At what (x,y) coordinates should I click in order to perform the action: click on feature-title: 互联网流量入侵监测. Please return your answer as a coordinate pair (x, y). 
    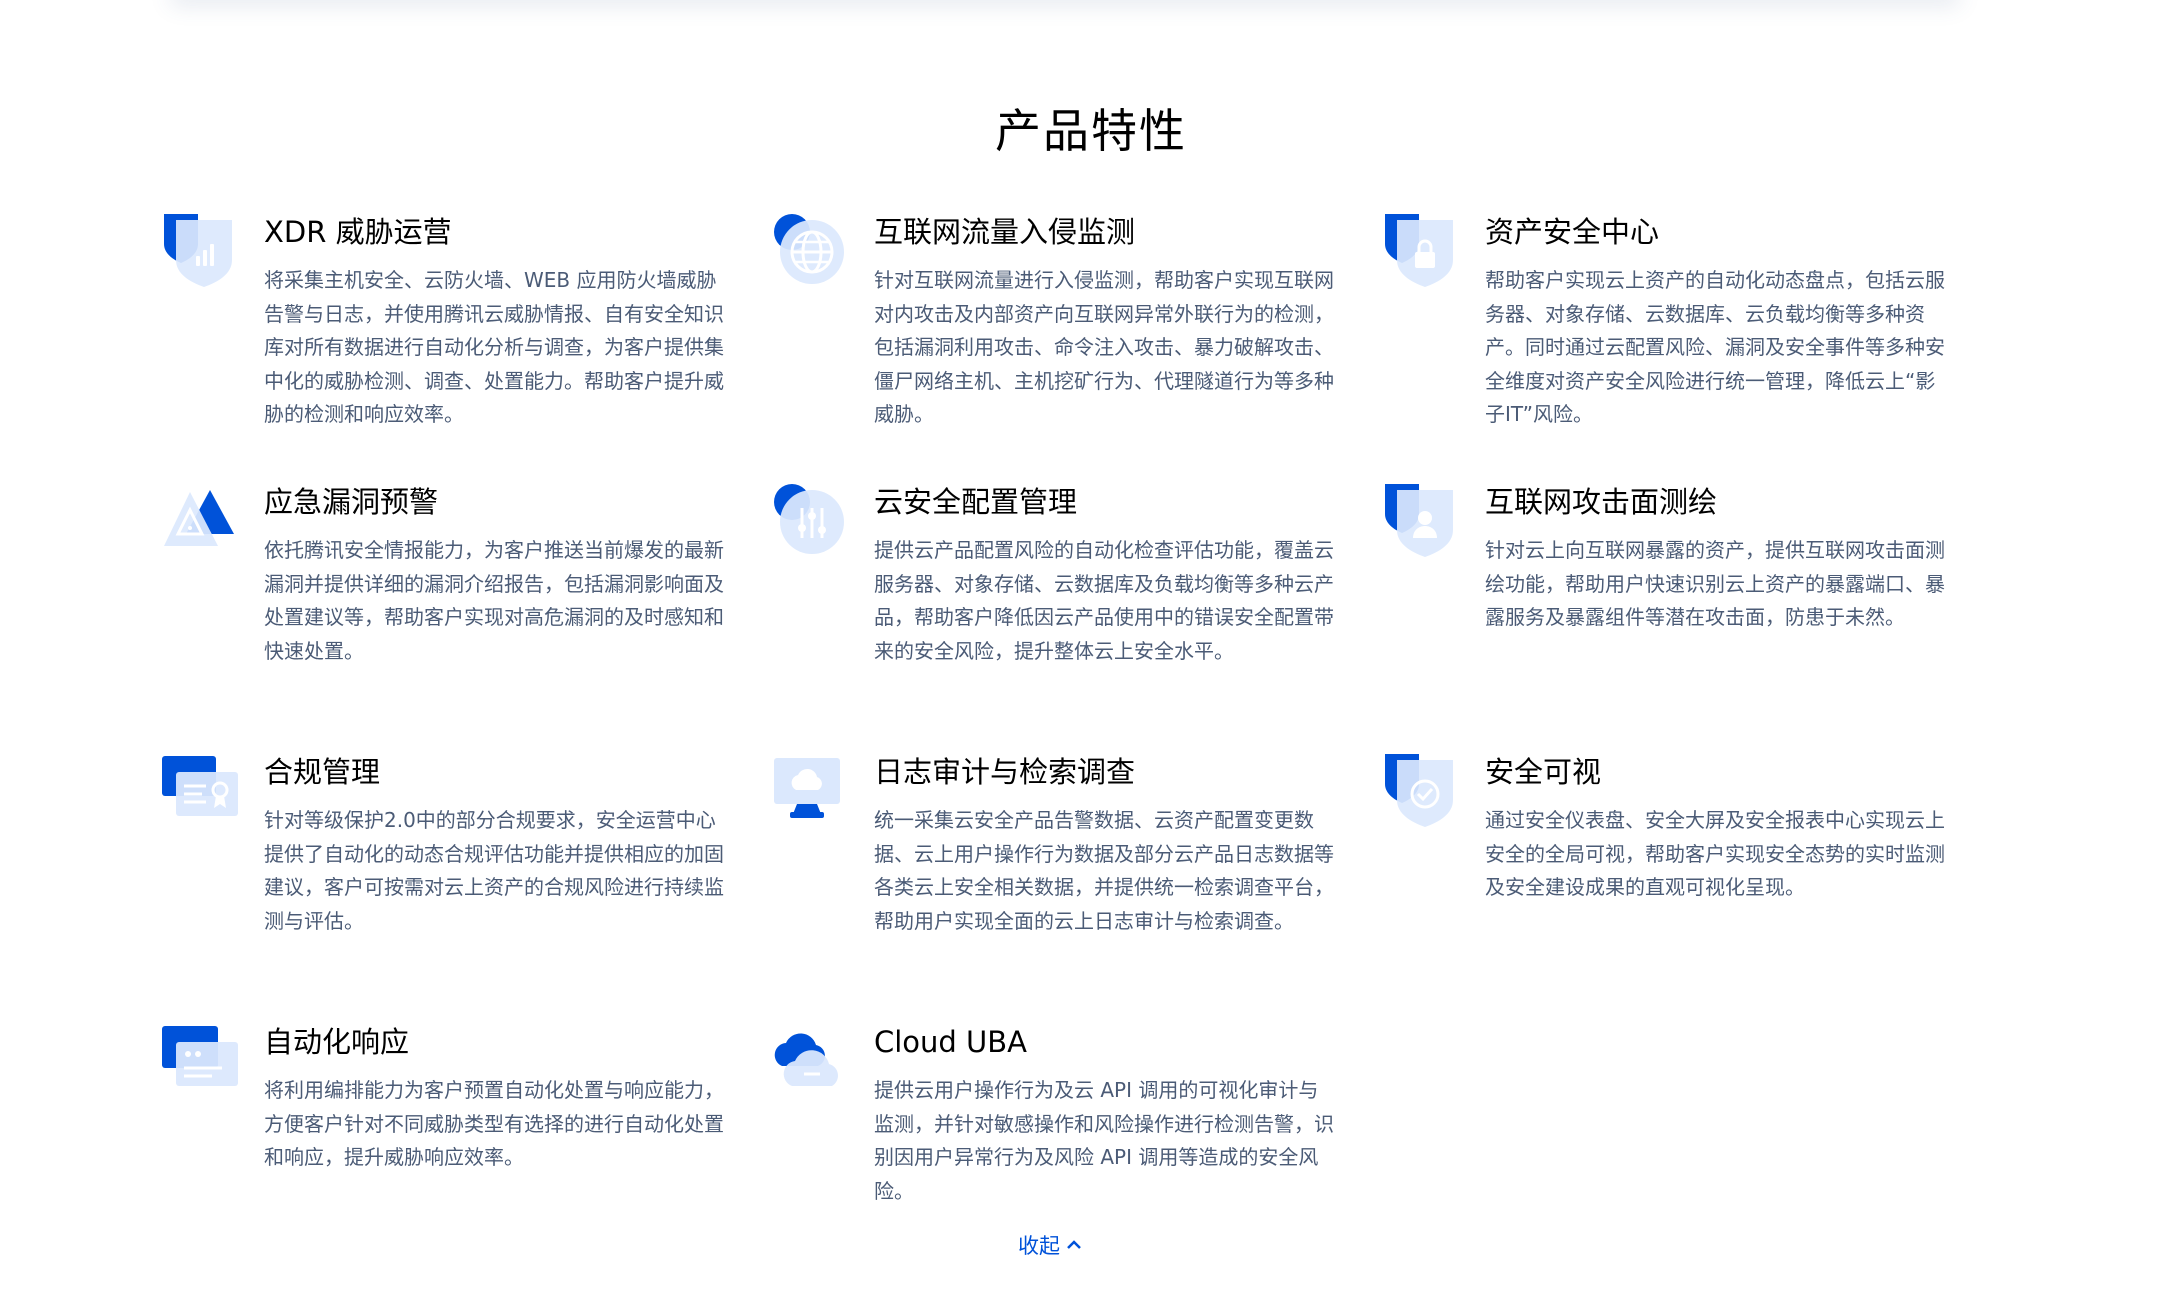
    Looking at the image, I should click on (1005, 232).